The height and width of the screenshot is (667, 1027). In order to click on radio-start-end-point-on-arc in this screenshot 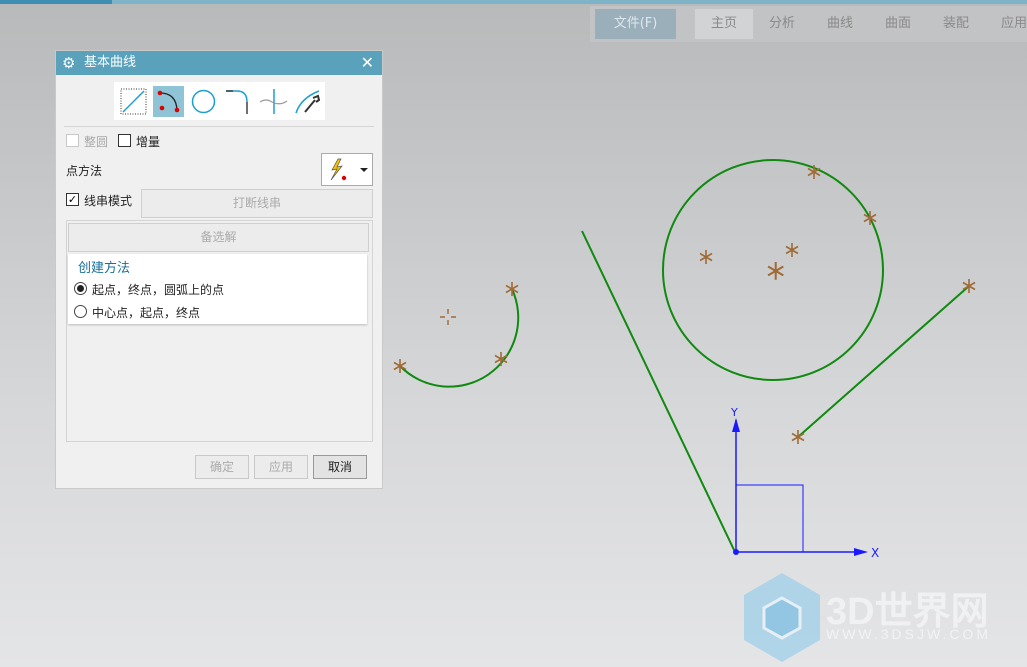, I will do `click(80, 288)`.